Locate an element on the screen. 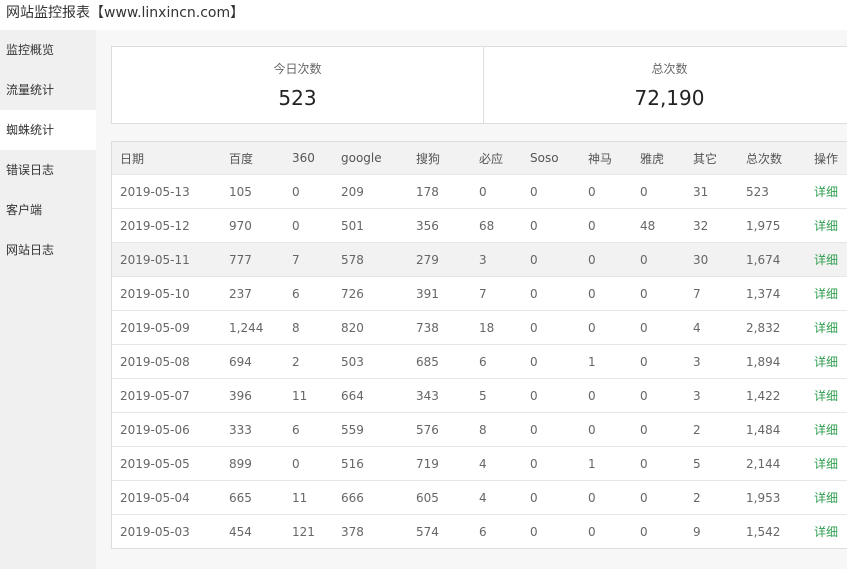  cell-google: 501 is located at coordinates (370, 225).